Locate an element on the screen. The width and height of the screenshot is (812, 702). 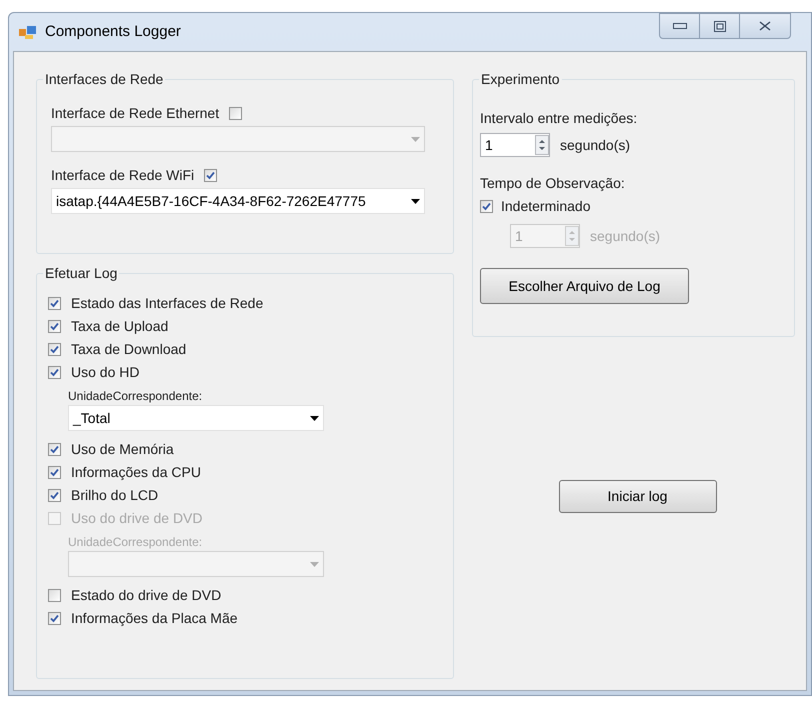
checkbox-label: Uso do HD is located at coordinates (105, 372).